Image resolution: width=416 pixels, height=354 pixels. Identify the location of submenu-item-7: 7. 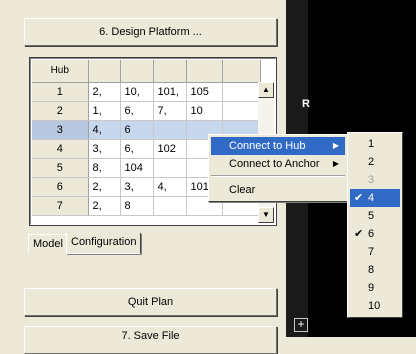
(375, 252).